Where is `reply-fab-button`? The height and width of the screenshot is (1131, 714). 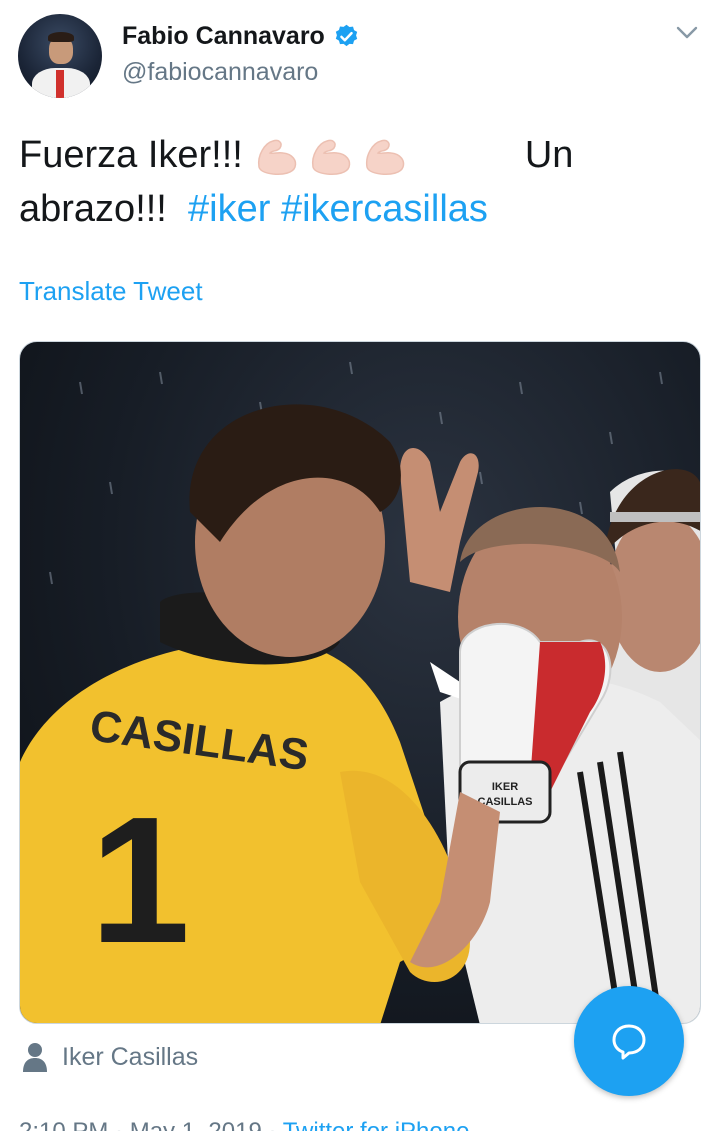
reply-fab-button is located at coordinates (629, 1041).